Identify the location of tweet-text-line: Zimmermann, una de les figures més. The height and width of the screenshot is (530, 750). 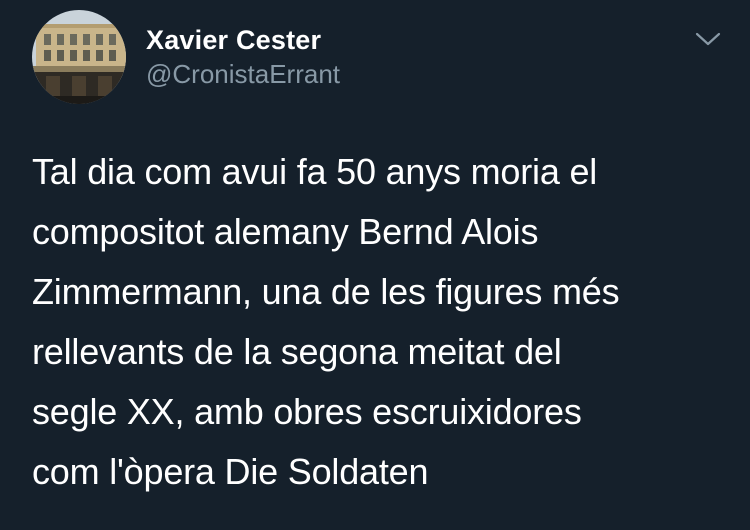
(326, 291).